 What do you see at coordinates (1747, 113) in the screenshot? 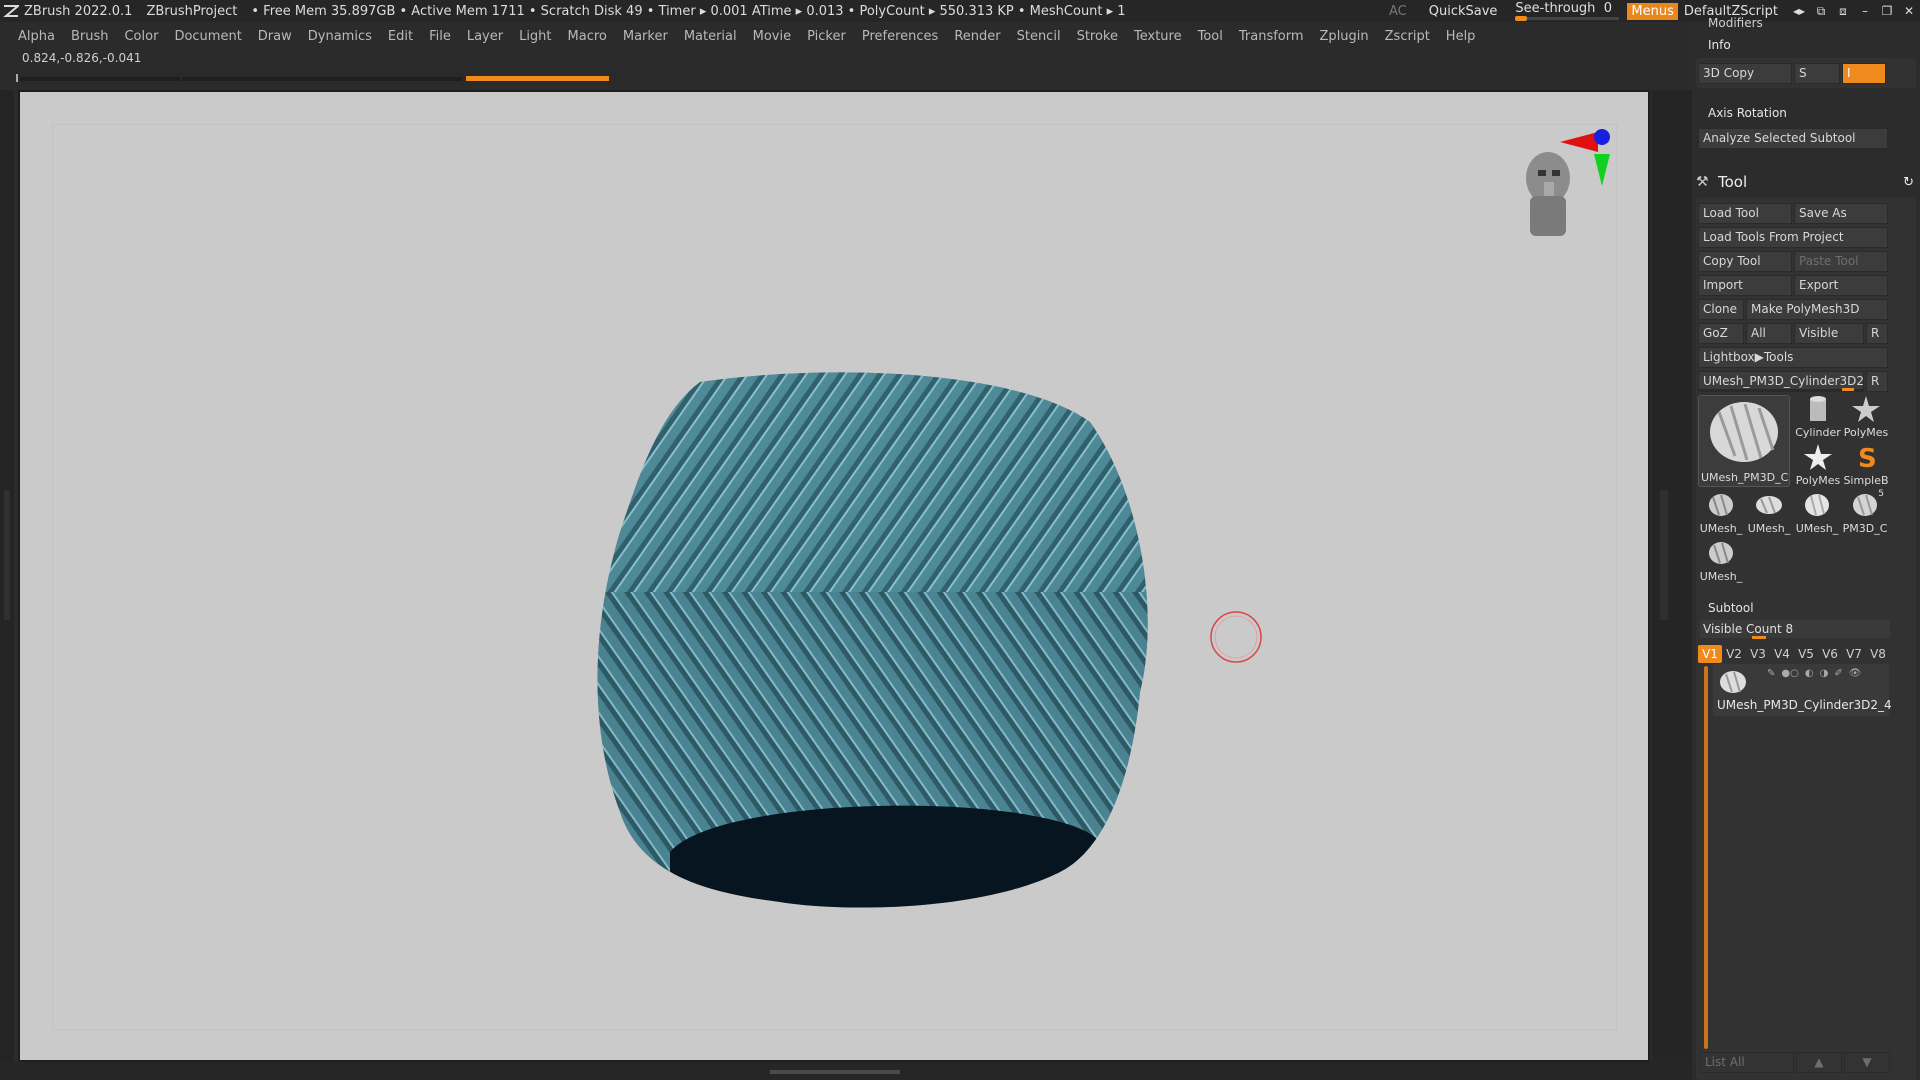
I see `axis-rotation-label: Axis Rotation` at bounding box center [1747, 113].